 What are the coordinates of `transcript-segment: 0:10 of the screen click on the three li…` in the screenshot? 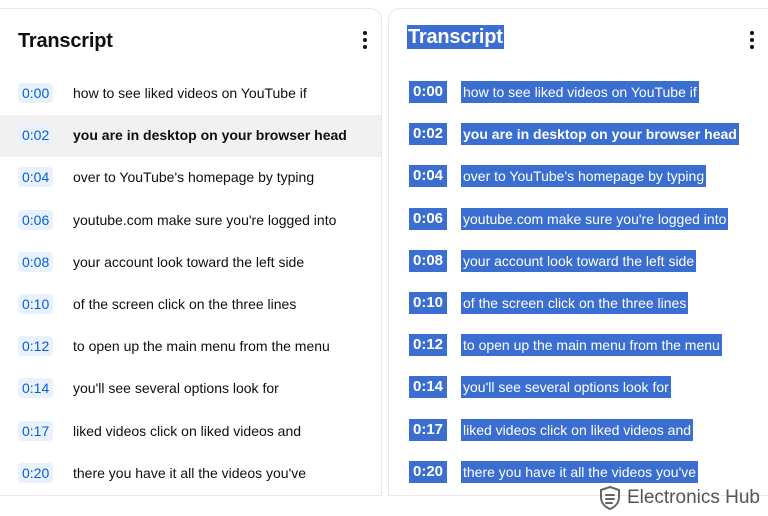 It's located at (190, 305).